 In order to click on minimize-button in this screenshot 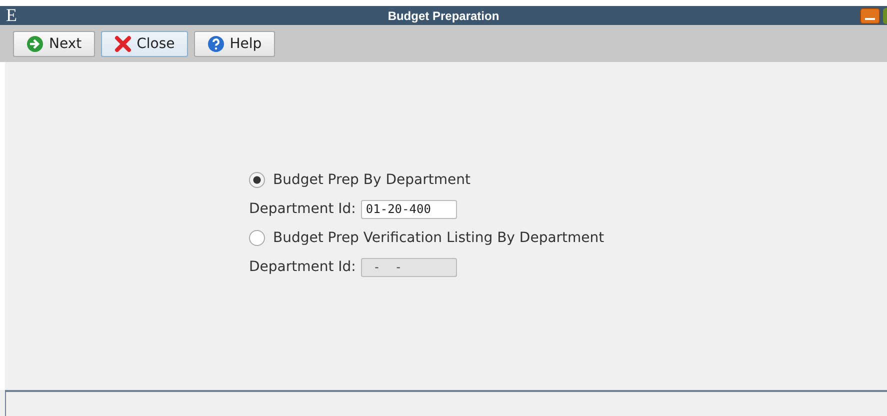, I will do `click(870, 16)`.